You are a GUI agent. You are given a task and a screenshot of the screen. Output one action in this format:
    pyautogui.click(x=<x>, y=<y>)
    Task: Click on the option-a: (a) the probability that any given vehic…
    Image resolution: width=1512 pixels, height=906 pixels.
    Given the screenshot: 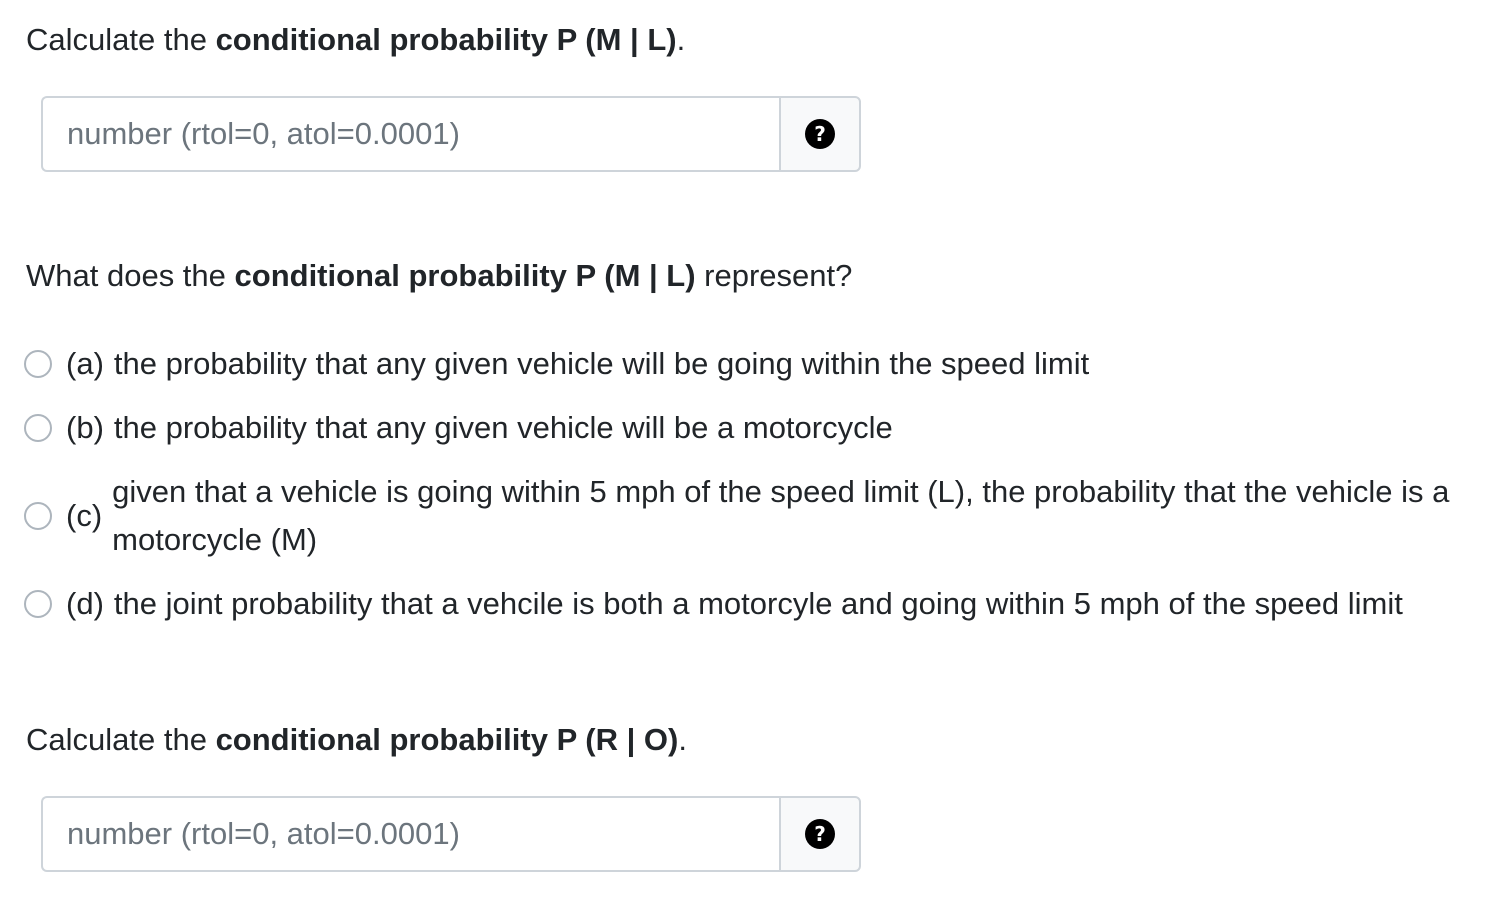 What is the action you would take?
    pyautogui.click(x=556, y=364)
    